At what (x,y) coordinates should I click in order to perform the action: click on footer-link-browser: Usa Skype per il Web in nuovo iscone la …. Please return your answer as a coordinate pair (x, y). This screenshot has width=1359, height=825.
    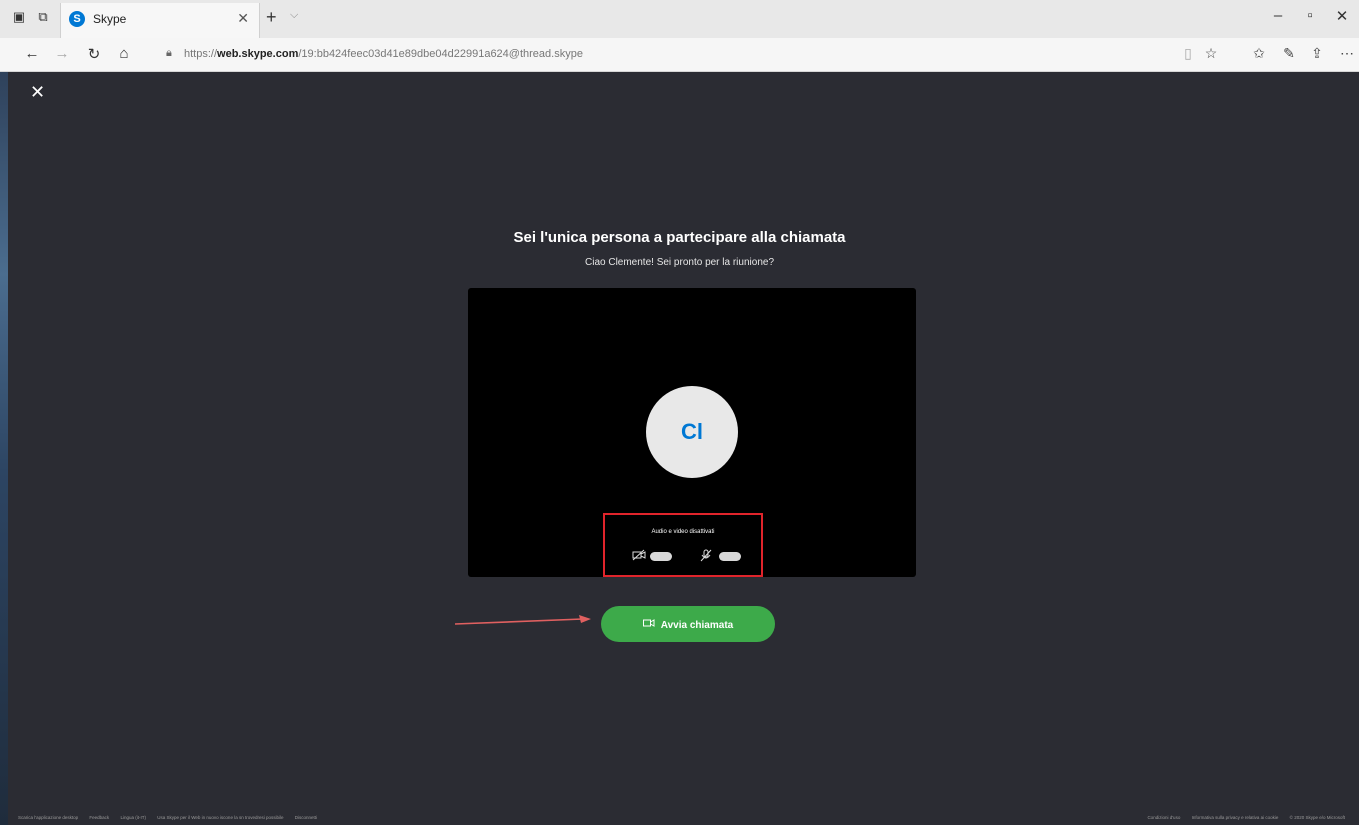
    Looking at the image, I should click on (220, 817).